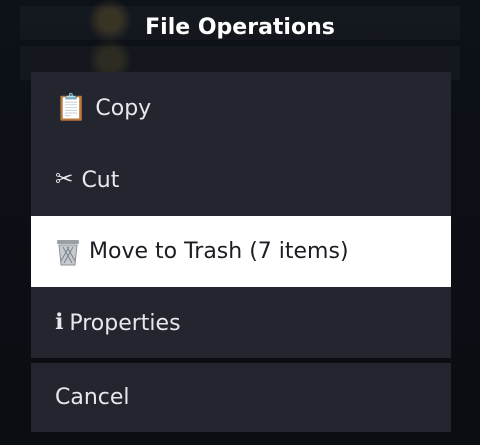  Describe the element at coordinates (68, 252) in the screenshot. I see `trash-icon` at that location.